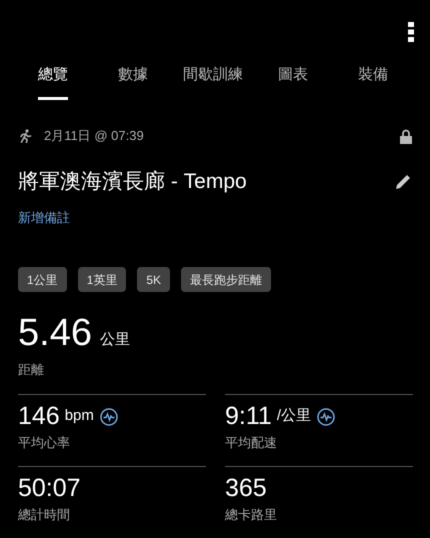 Image resolution: width=430 pixels, height=538 pixels. I want to click on tab: 圖表, so click(293, 82).